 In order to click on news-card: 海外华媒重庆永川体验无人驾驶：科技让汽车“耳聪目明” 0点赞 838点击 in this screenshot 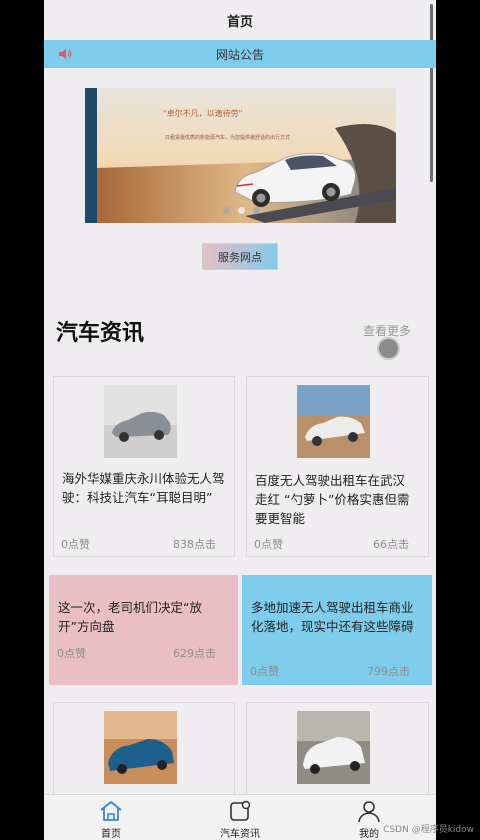, I will do `click(144, 466)`.